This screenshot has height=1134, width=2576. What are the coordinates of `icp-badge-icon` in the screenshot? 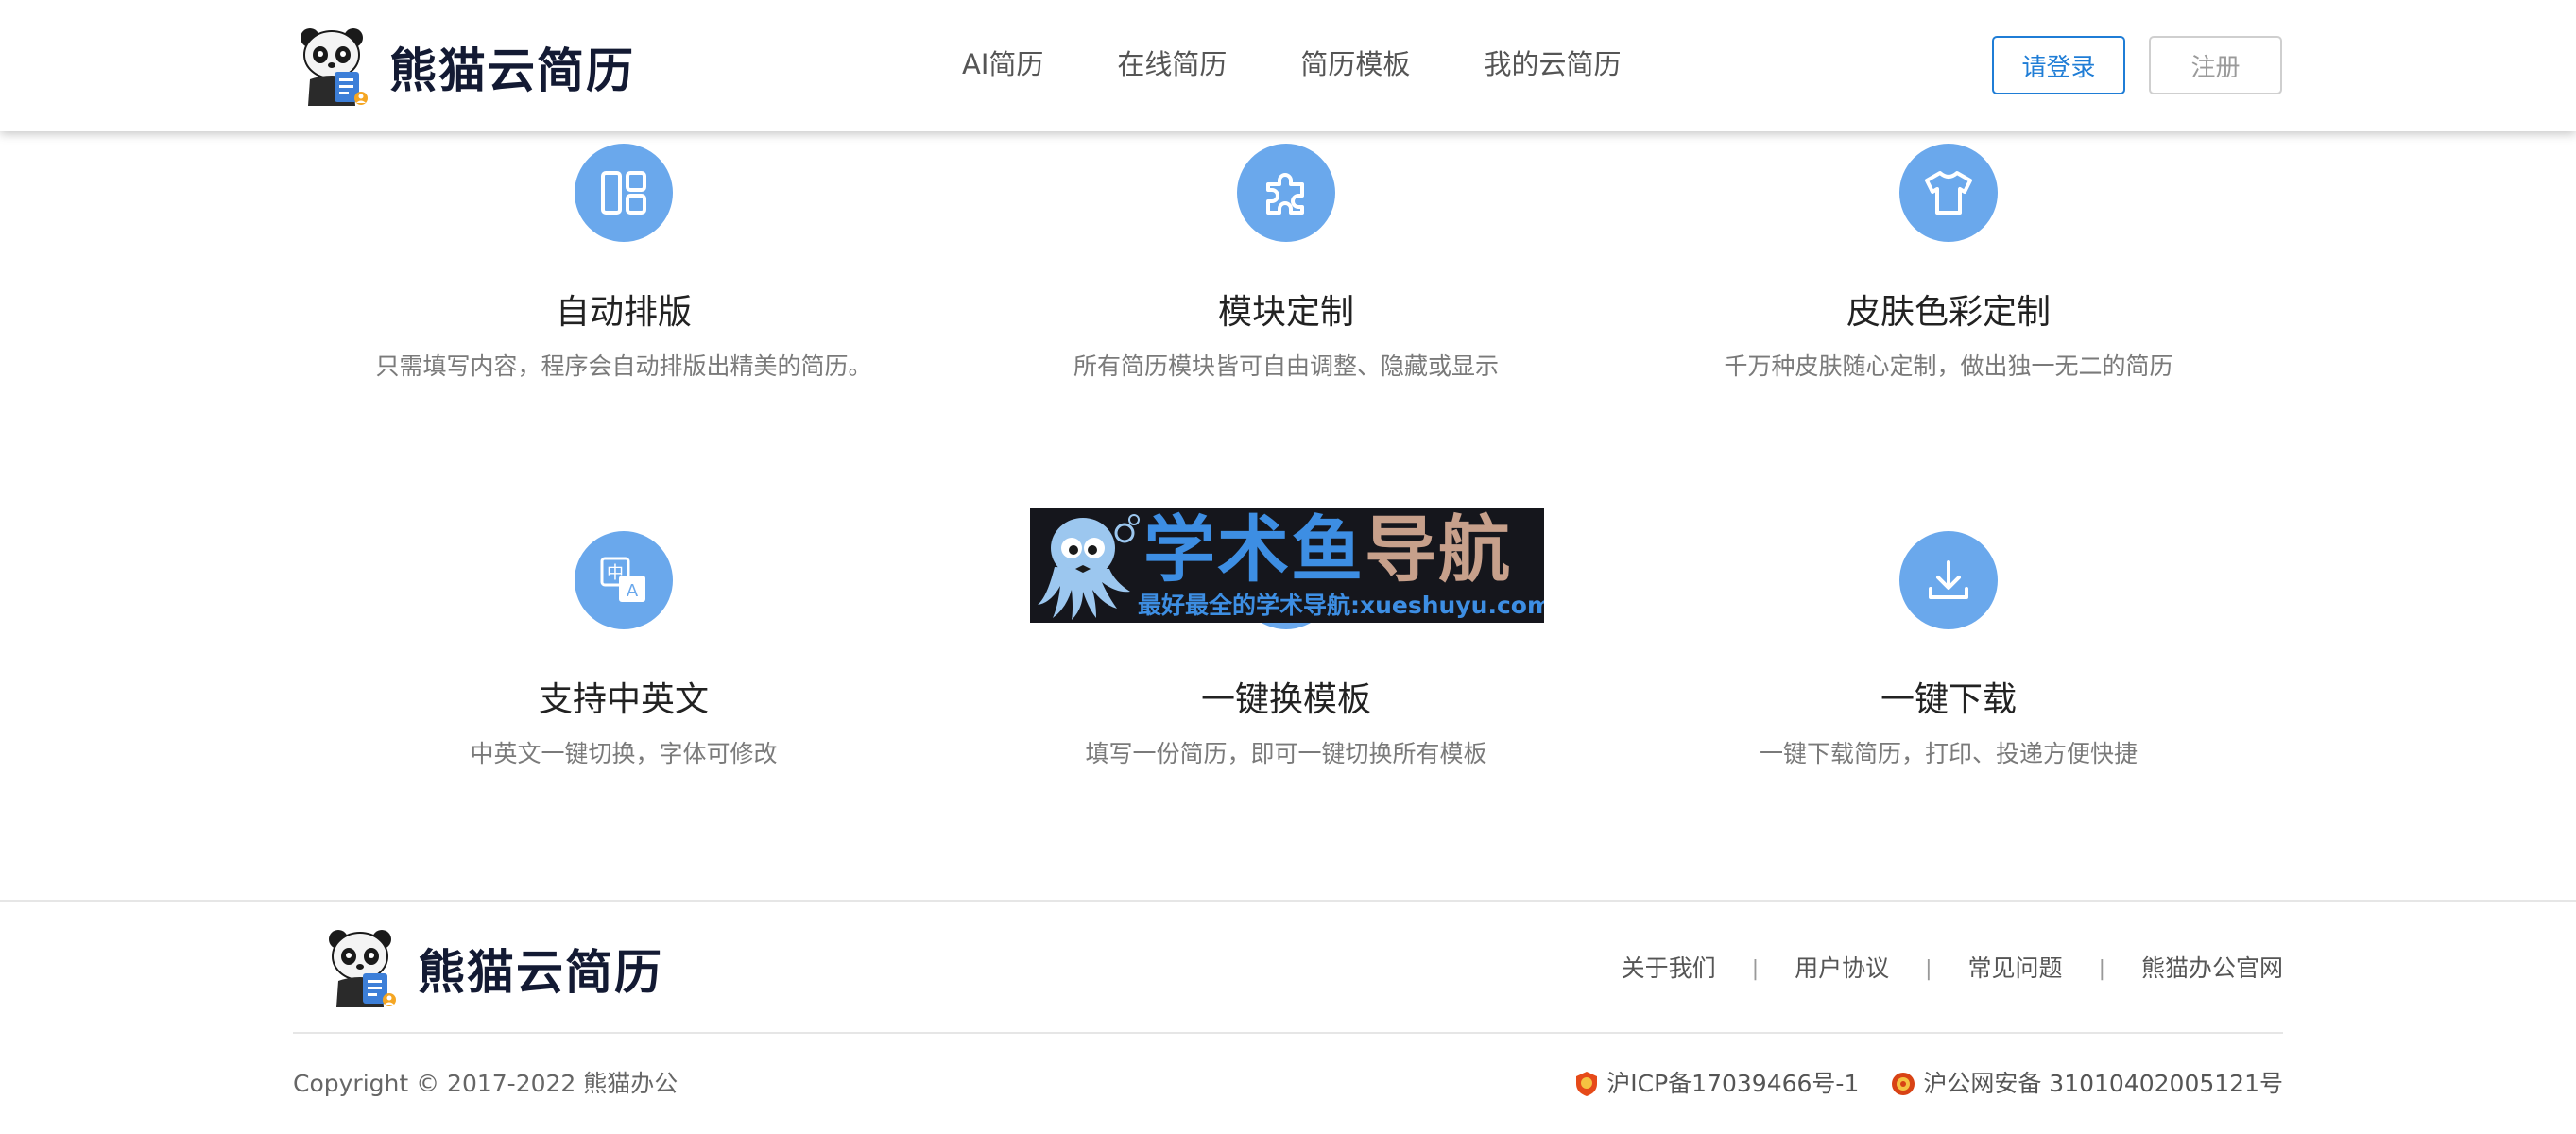 It's located at (1587, 1084).